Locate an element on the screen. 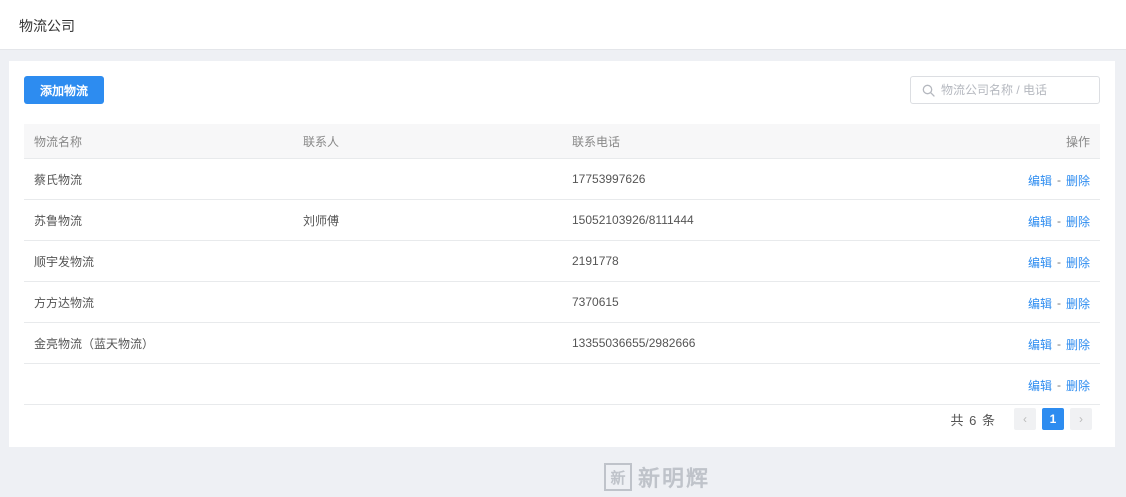 The image size is (1126, 497). pagination: 共 6 条 ‹ 1 › is located at coordinates (1021, 419).